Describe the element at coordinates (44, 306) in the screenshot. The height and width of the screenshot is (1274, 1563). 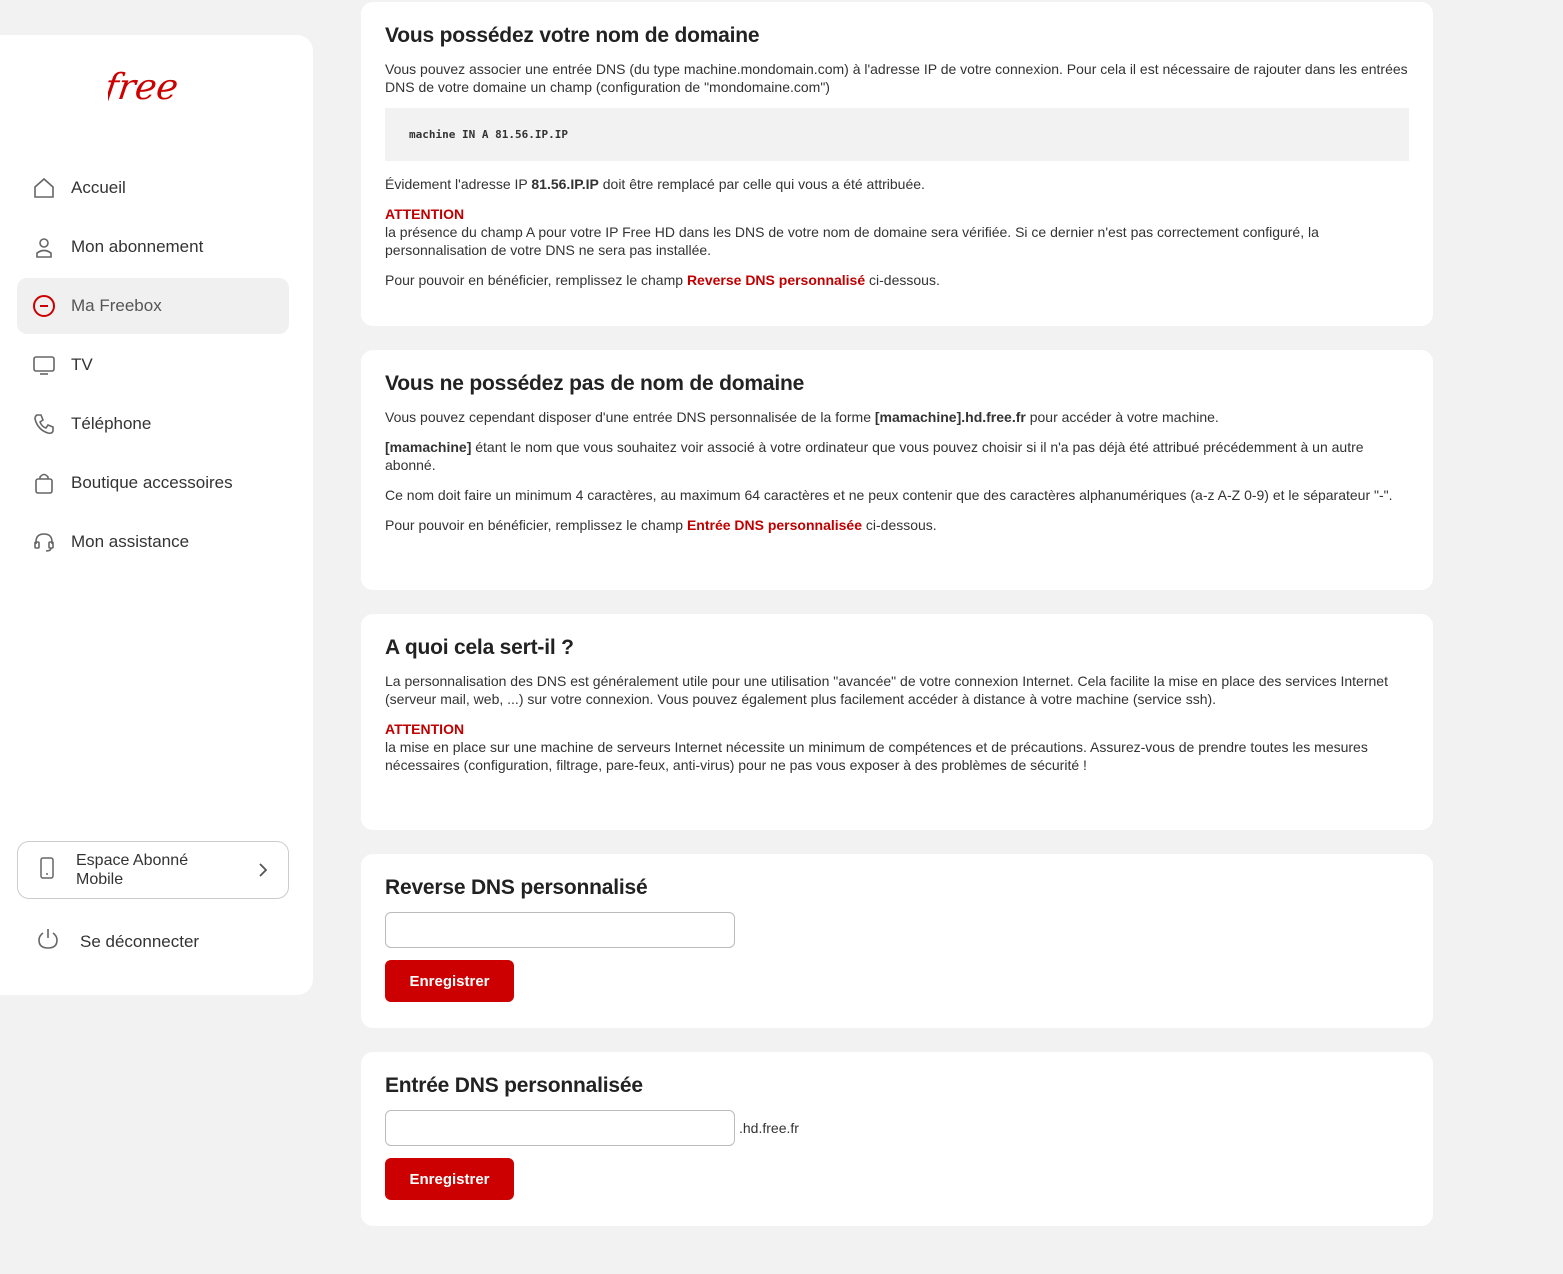
I see `freebox-icon` at that location.